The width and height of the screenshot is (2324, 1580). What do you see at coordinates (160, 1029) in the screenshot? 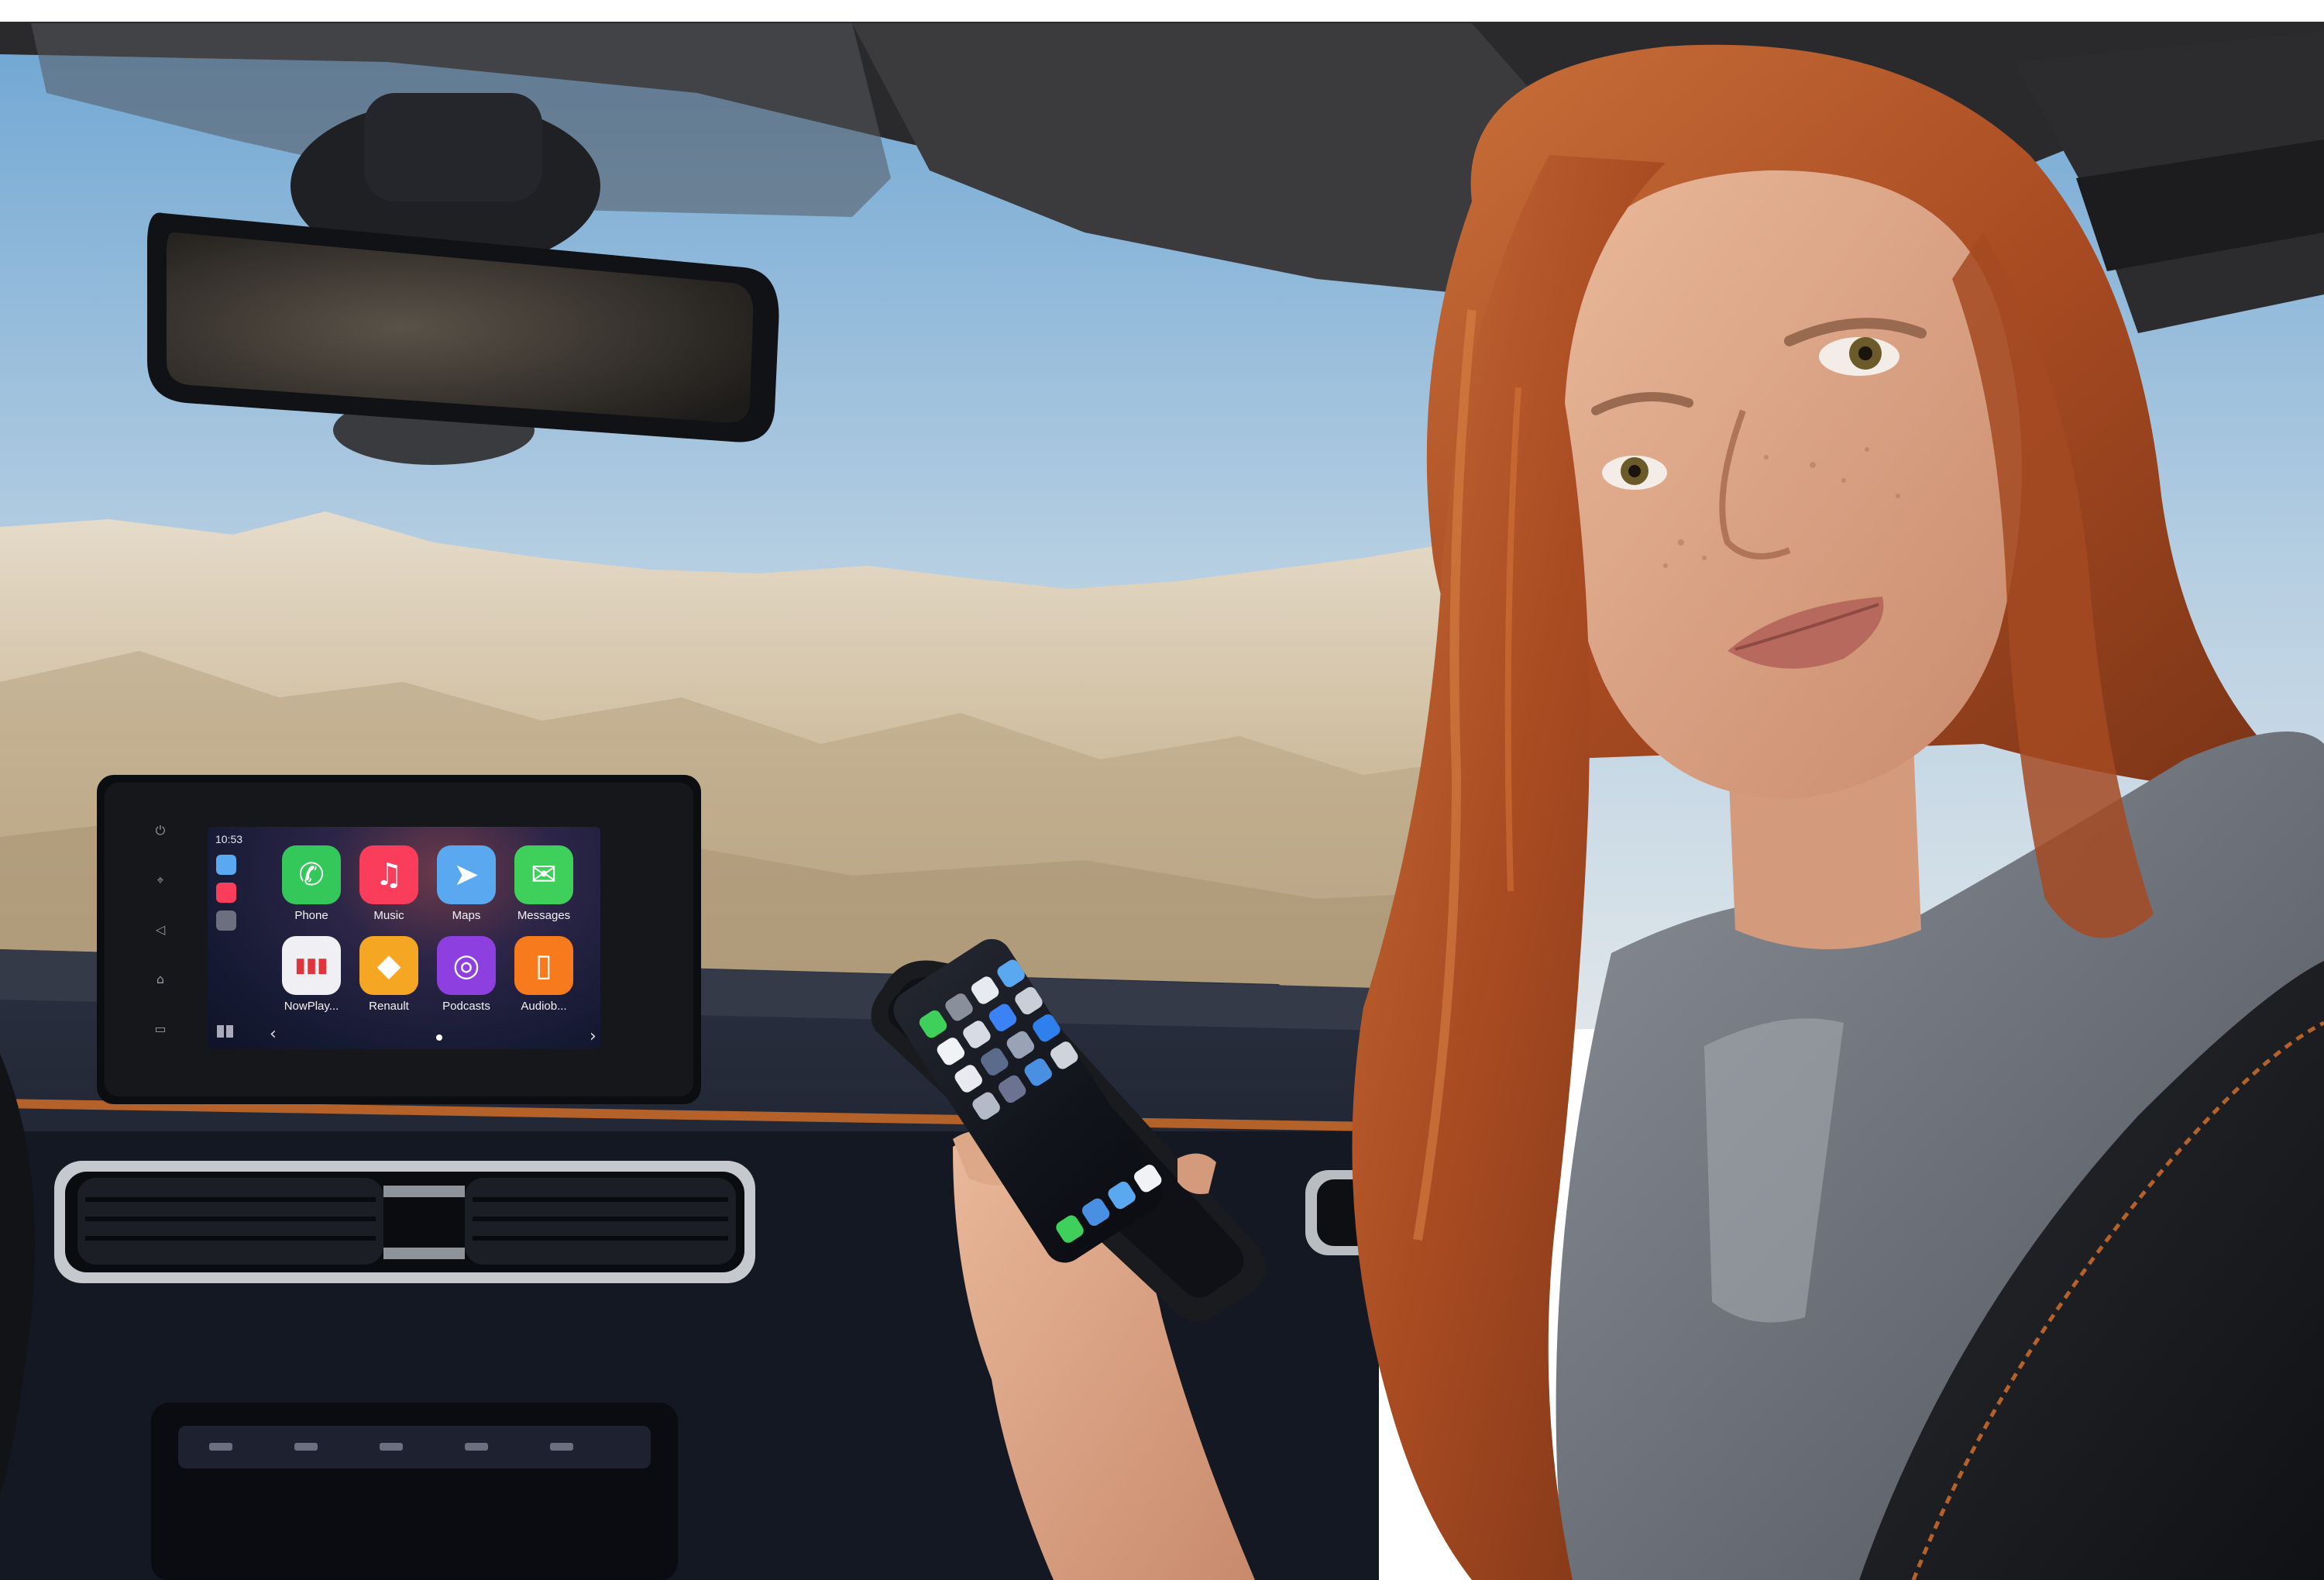
I see `car-button-icon: ▭` at bounding box center [160, 1029].